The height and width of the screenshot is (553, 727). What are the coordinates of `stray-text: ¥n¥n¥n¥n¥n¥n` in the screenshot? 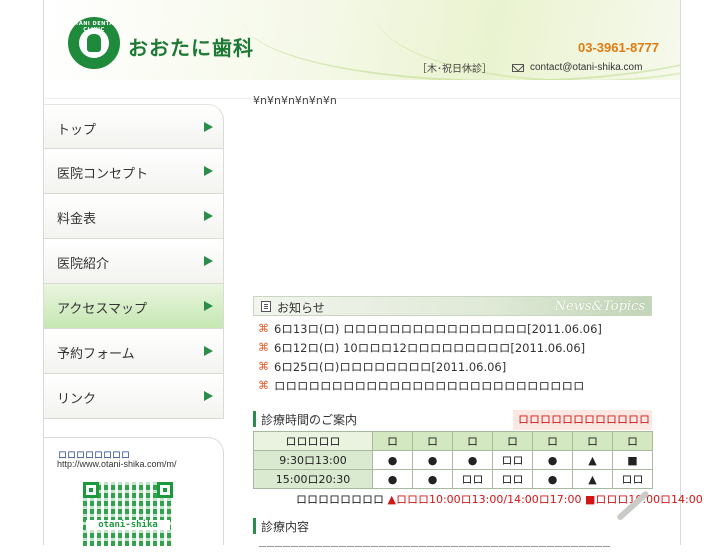 It's located at (295, 100).